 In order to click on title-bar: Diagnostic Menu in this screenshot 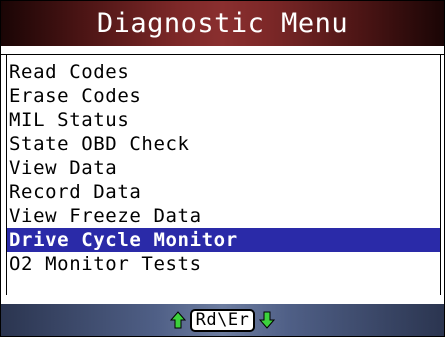, I will do `click(222, 23)`.